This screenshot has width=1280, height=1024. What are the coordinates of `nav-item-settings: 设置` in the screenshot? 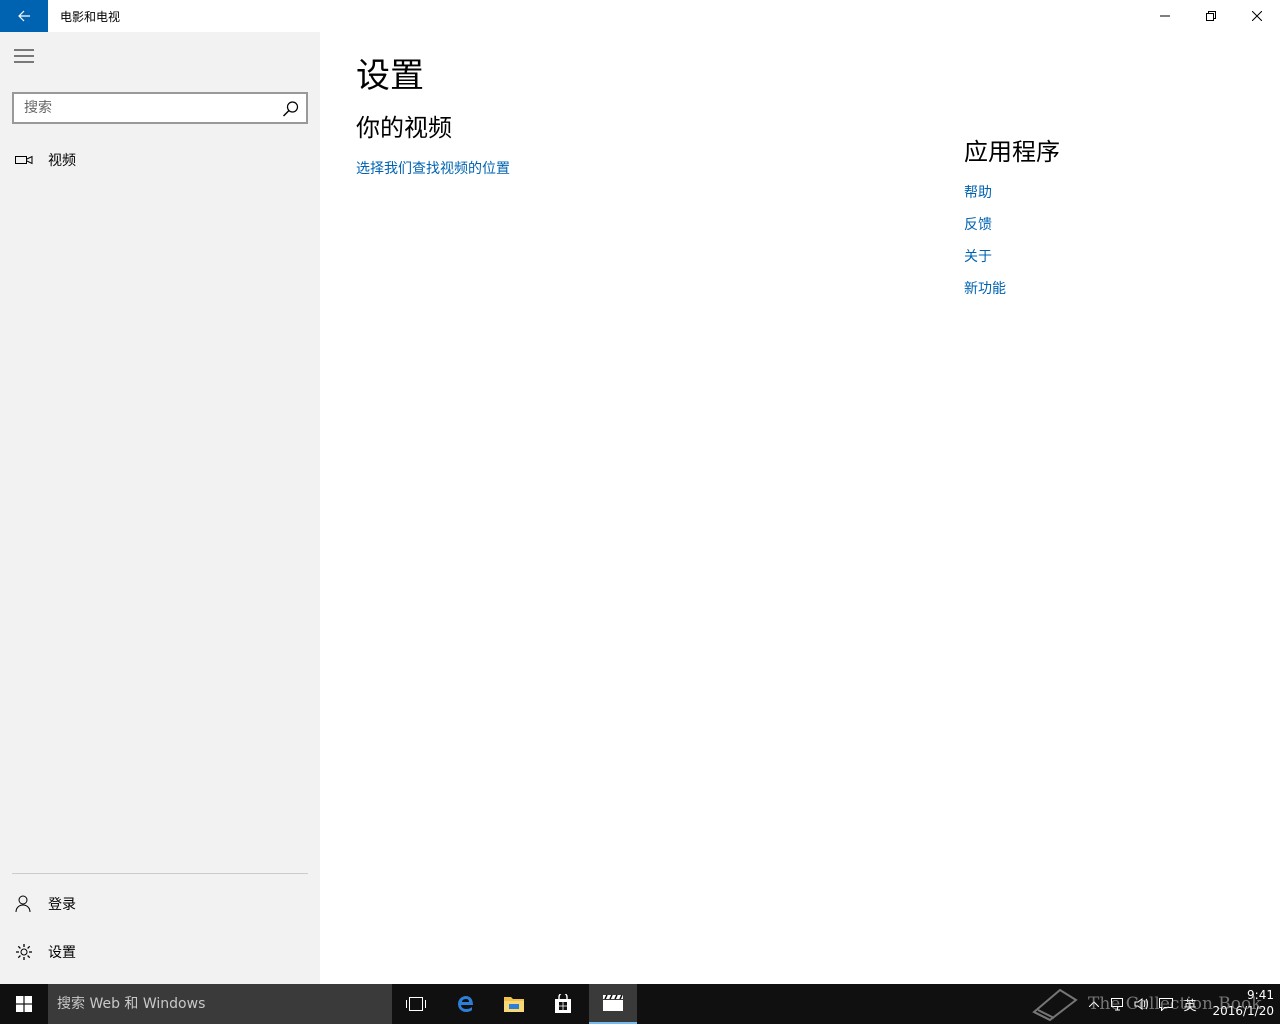 It's located at (160, 952).